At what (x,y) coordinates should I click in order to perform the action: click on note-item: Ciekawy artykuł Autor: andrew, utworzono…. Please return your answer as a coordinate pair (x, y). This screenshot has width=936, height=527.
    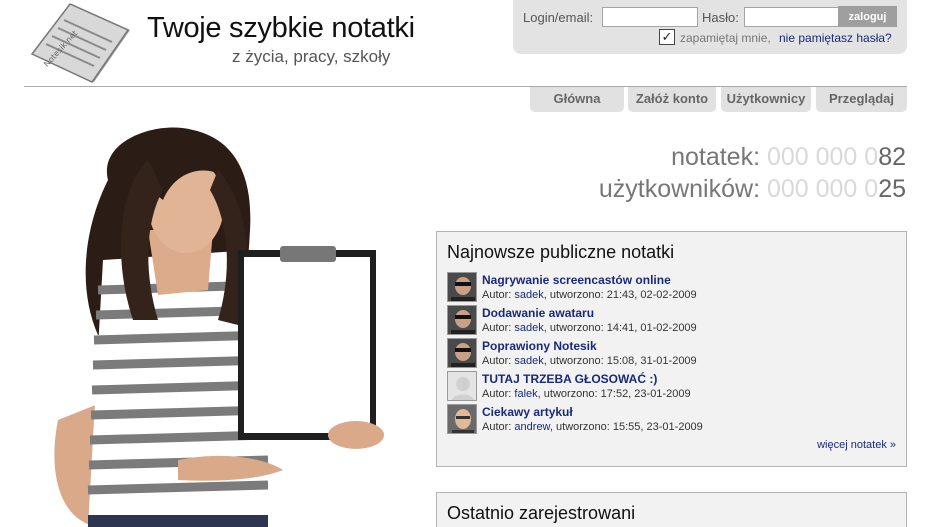
    Looking at the image, I should click on (672, 420).